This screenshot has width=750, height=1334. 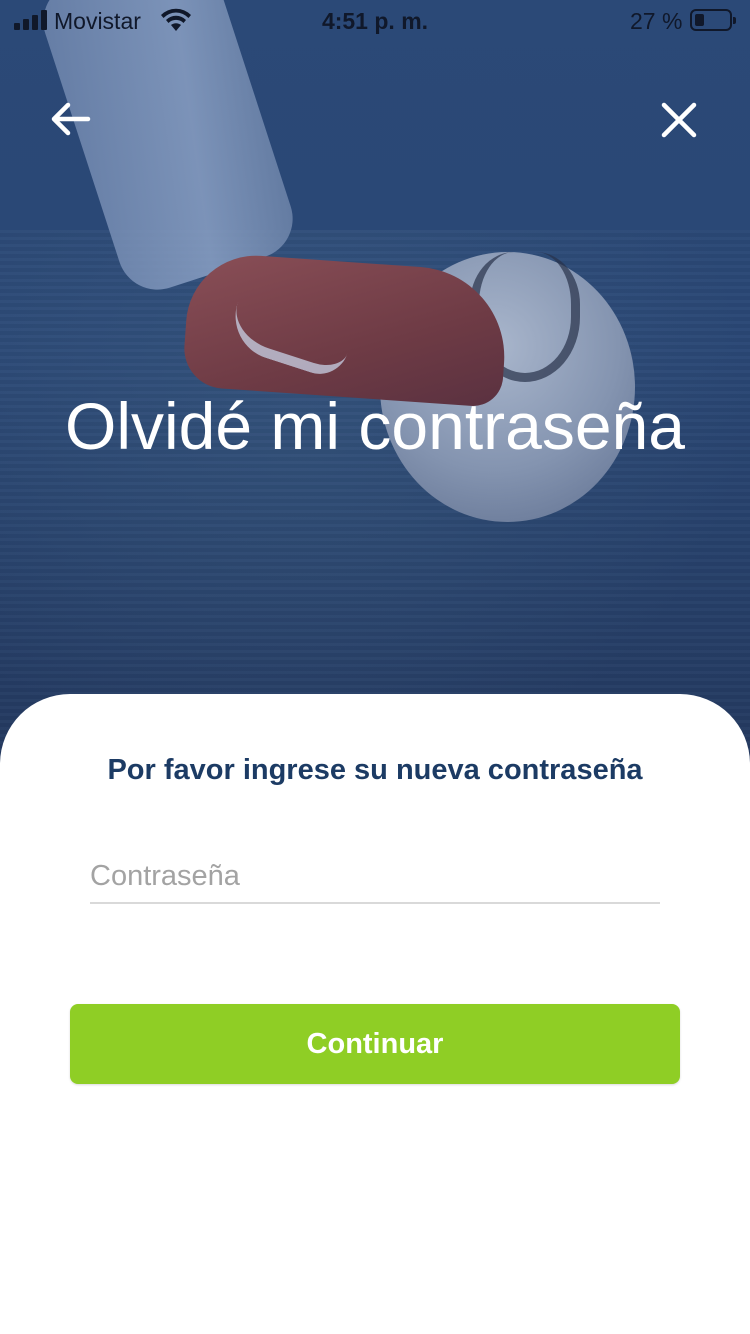 I want to click on status-bar: Movistar 4:51 p. m. 27 %, so click(x=375, y=20).